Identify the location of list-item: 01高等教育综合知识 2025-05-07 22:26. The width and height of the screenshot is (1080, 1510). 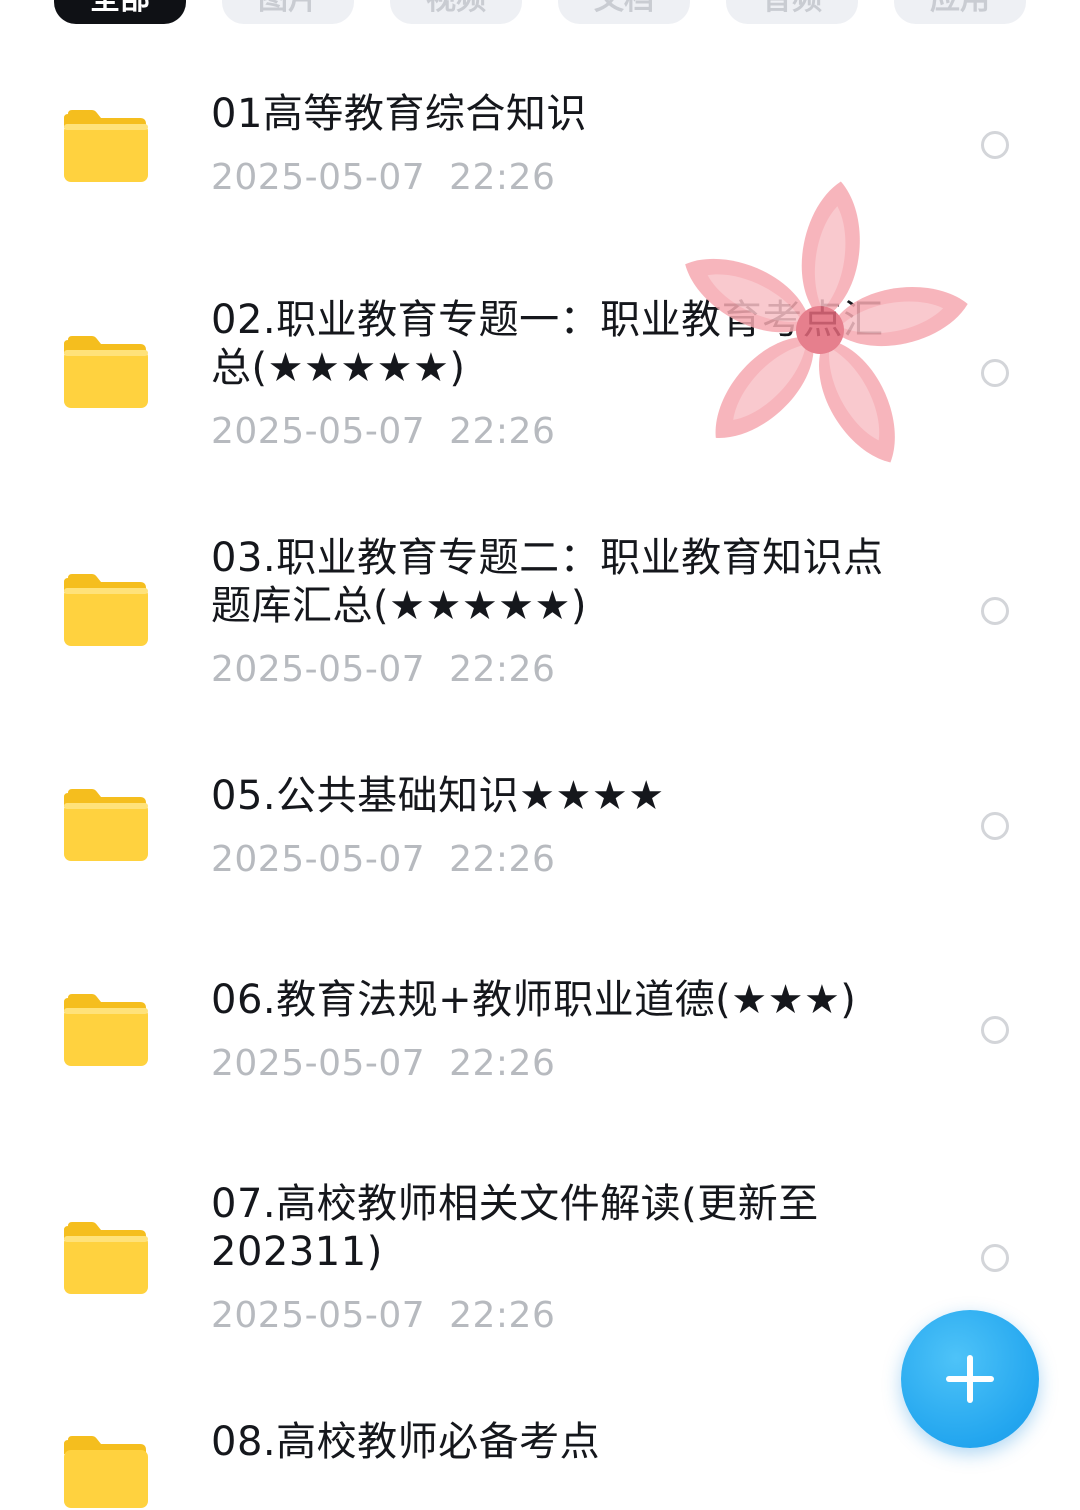
(540, 155).